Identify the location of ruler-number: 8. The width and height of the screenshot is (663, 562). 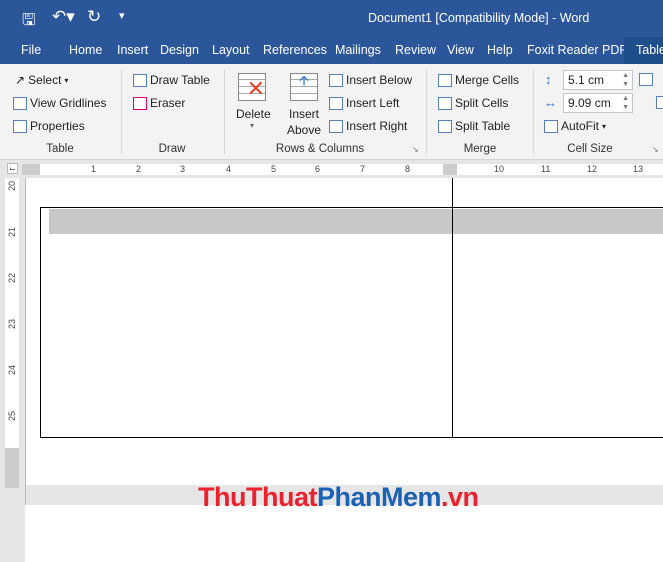
(408, 169).